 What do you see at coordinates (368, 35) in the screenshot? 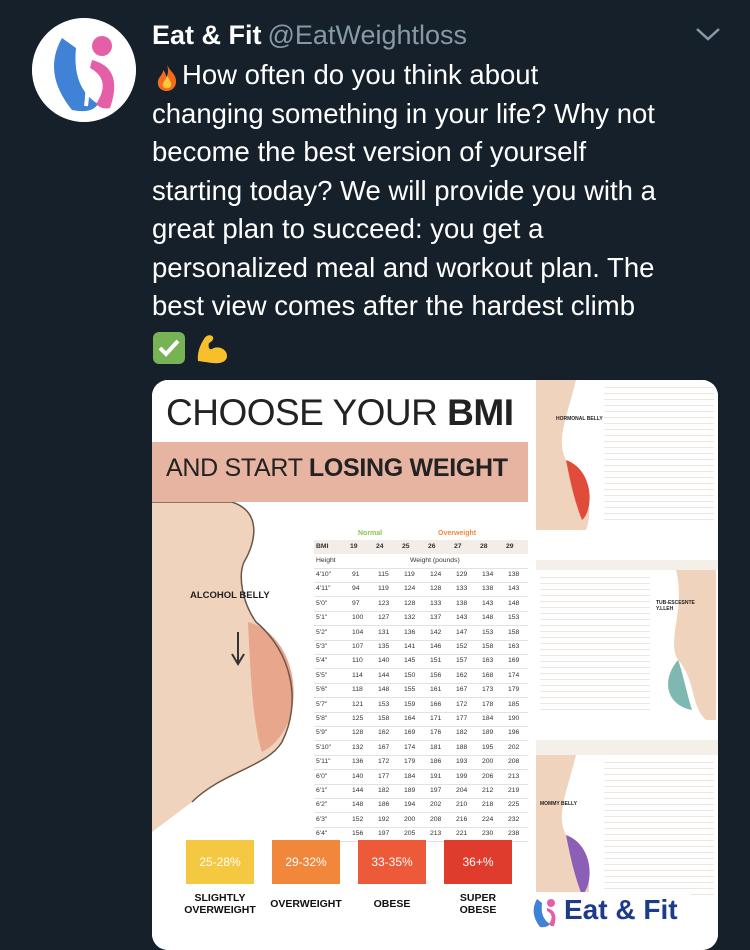
I see `author-handle: @EatWeightloss` at bounding box center [368, 35].